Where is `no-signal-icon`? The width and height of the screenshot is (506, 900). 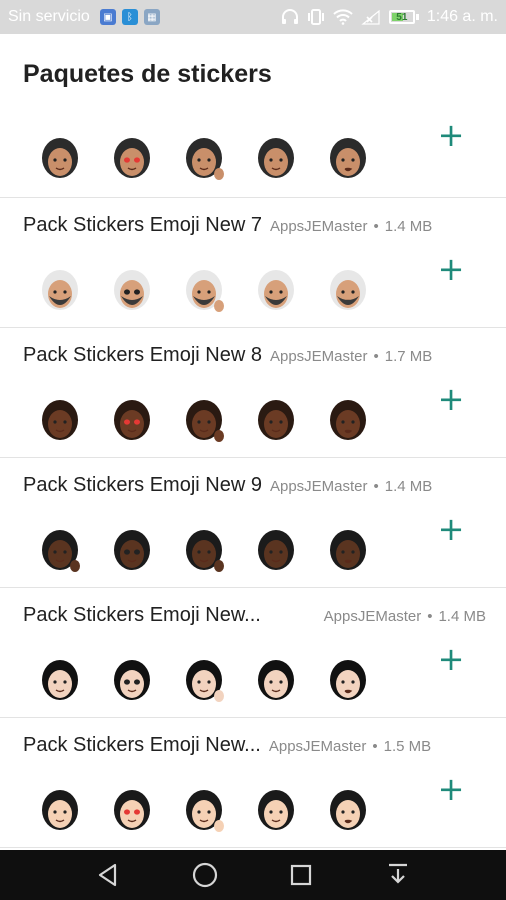 no-signal-icon is located at coordinates (370, 17).